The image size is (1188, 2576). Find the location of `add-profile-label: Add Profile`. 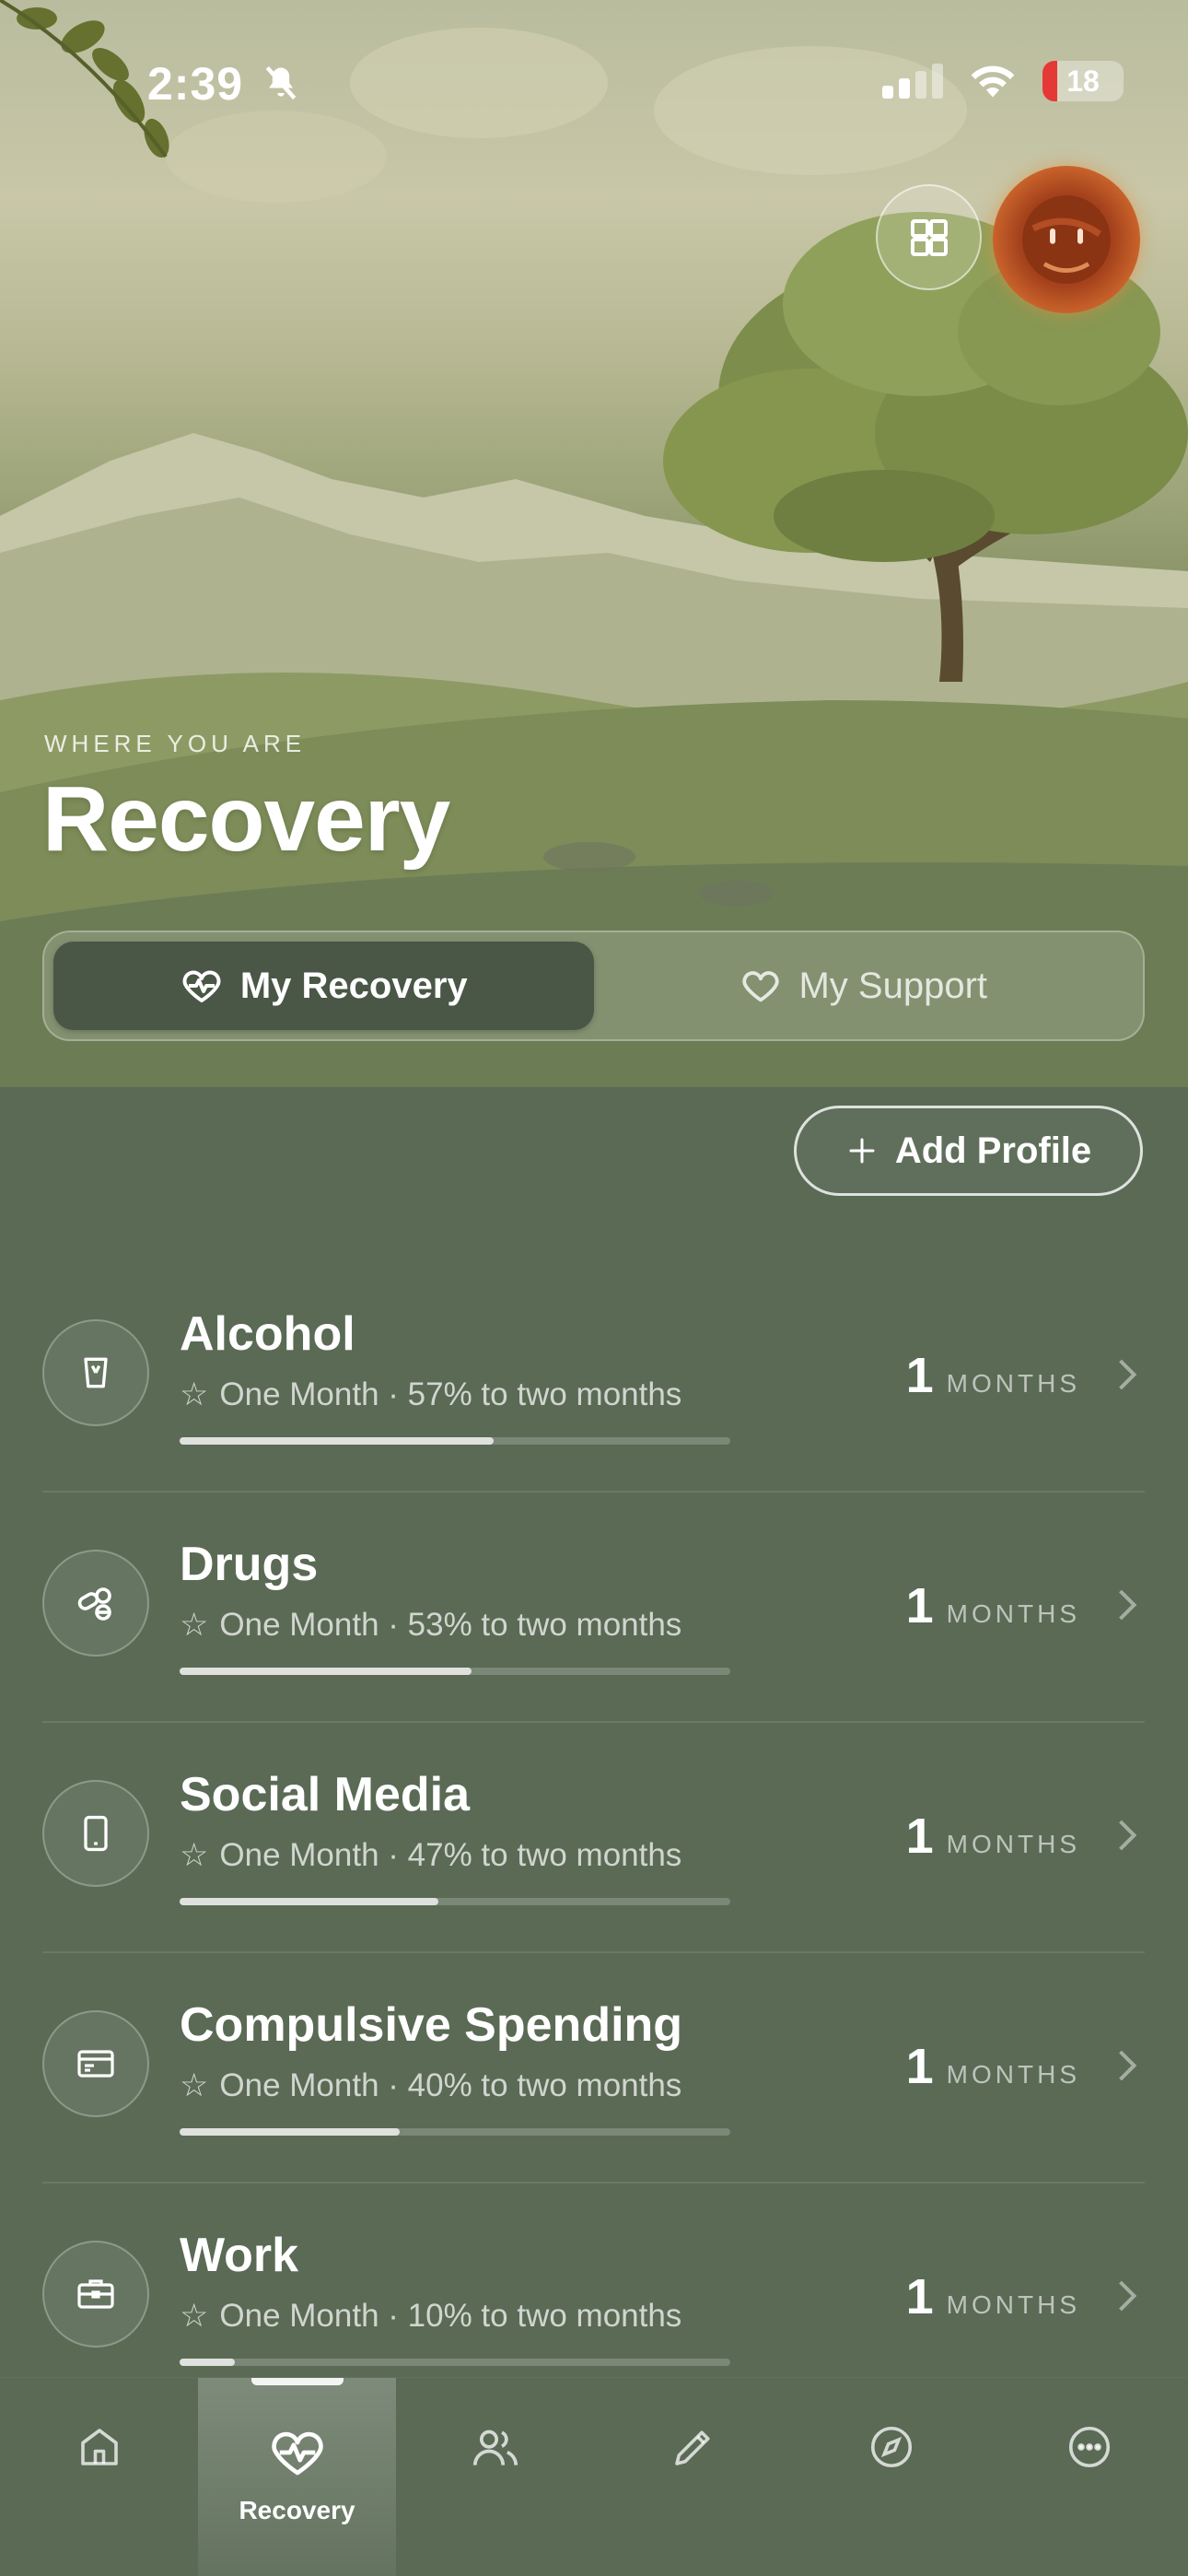

add-profile-label: Add Profile is located at coordinates (993, 1150).